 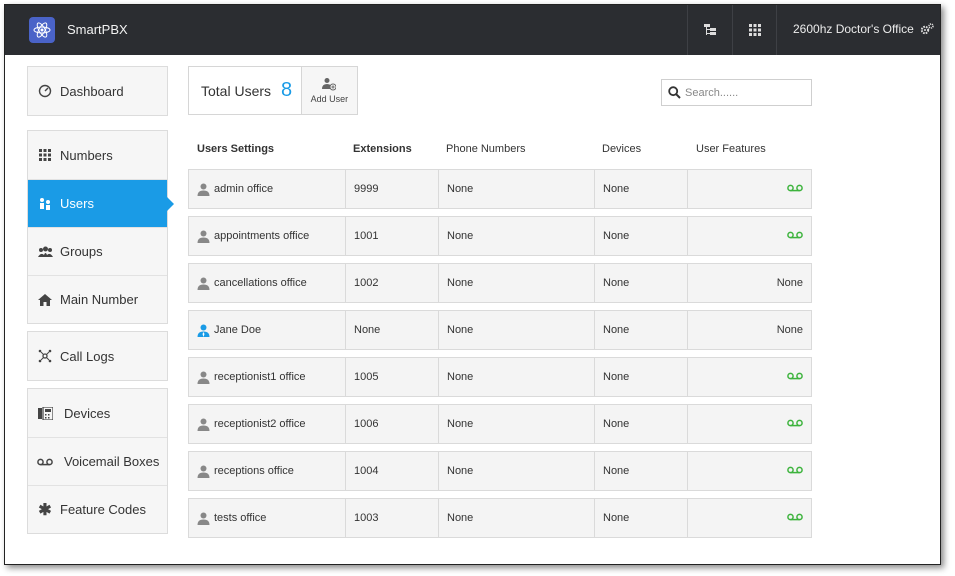 What do you see at coordinates (103, 509) in the screenshot?
I see `sidebar-item-label: Feature Codes` at bounding box center [103, 509].